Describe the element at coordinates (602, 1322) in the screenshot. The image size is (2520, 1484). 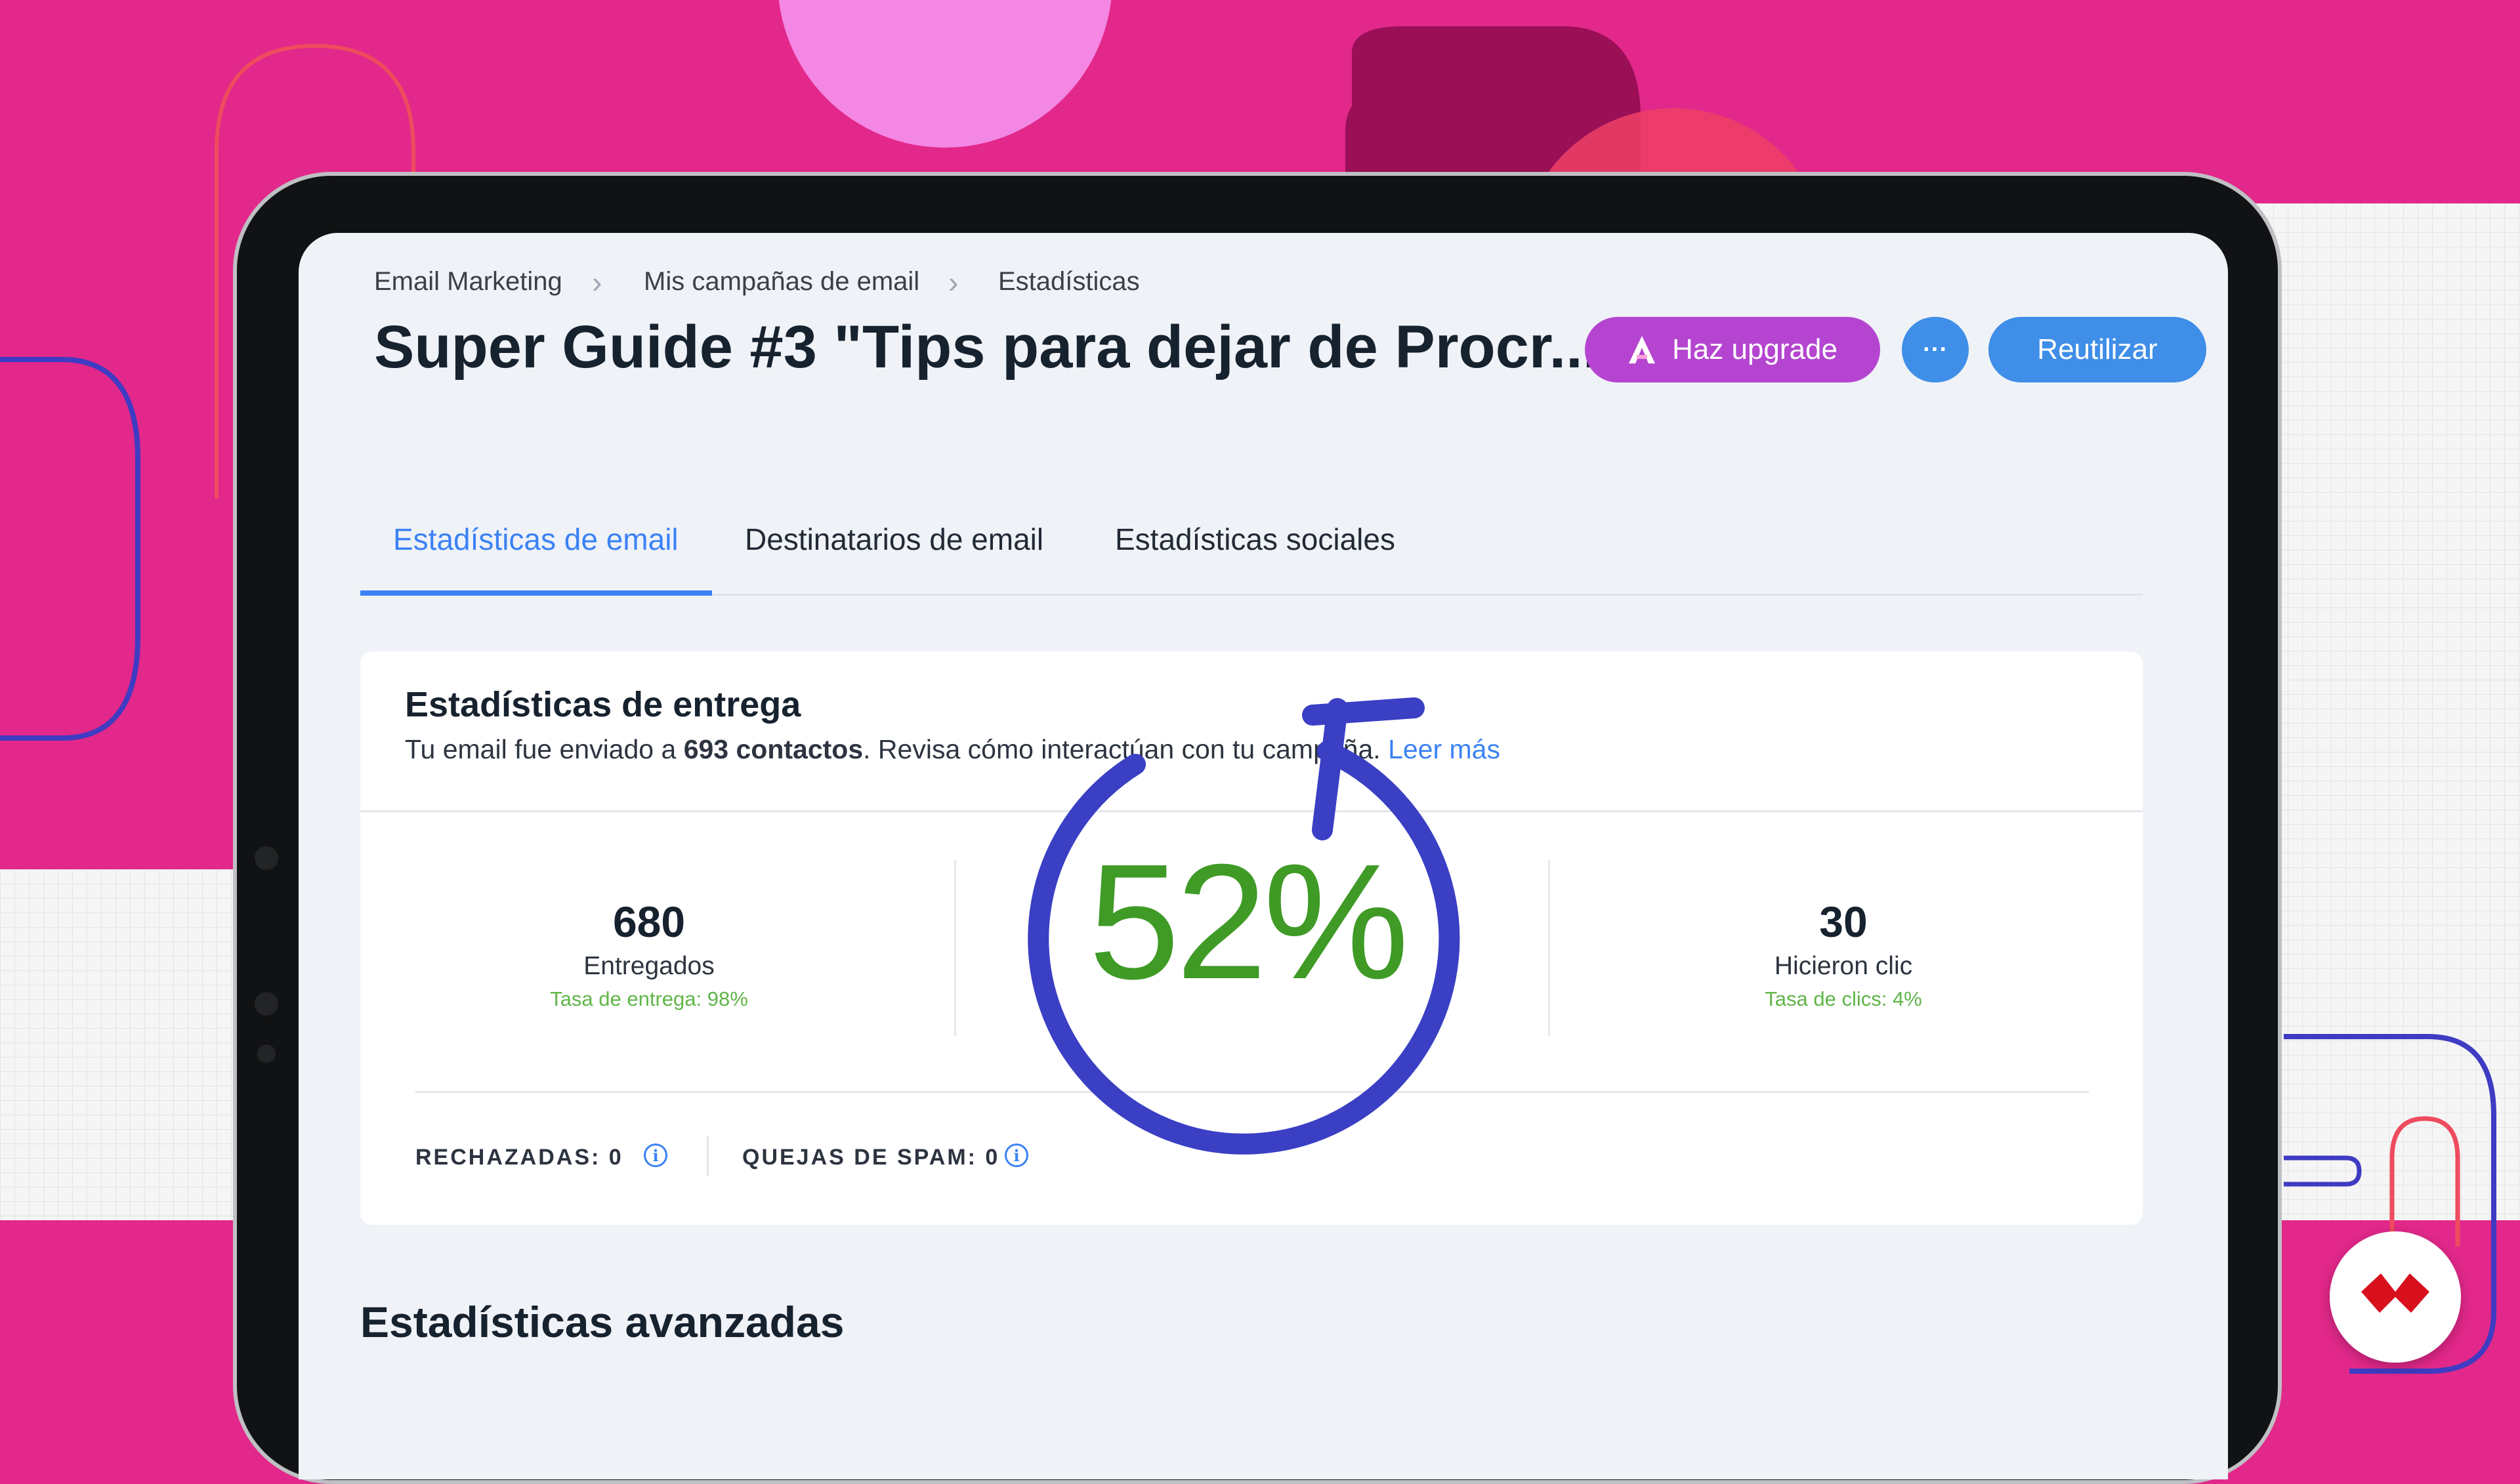
I see `advanced-stats-title: Estadísticas avanzadas` at that location.